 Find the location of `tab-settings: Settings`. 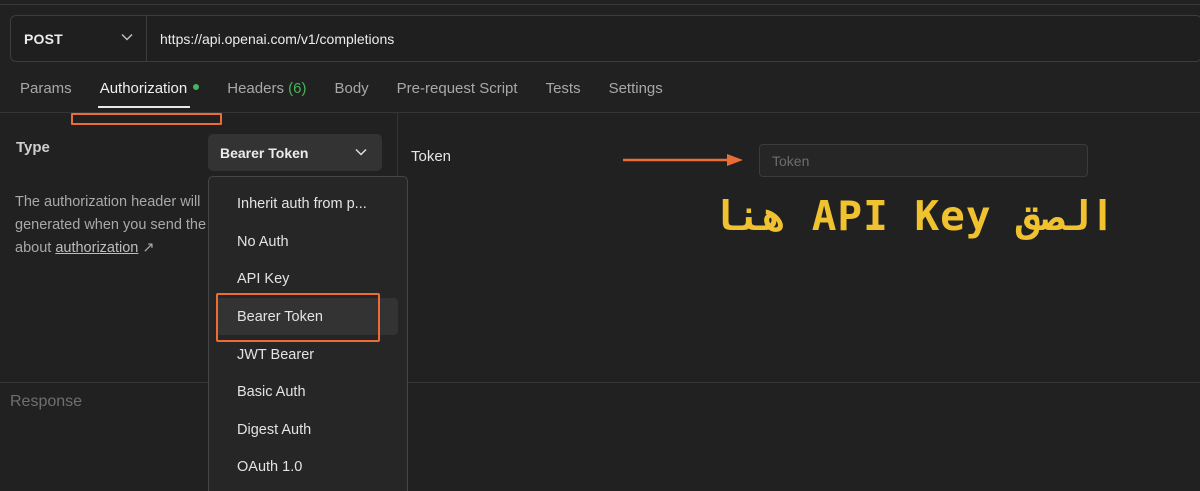

tab-settings: Settings is located at coordinates (636, 91).